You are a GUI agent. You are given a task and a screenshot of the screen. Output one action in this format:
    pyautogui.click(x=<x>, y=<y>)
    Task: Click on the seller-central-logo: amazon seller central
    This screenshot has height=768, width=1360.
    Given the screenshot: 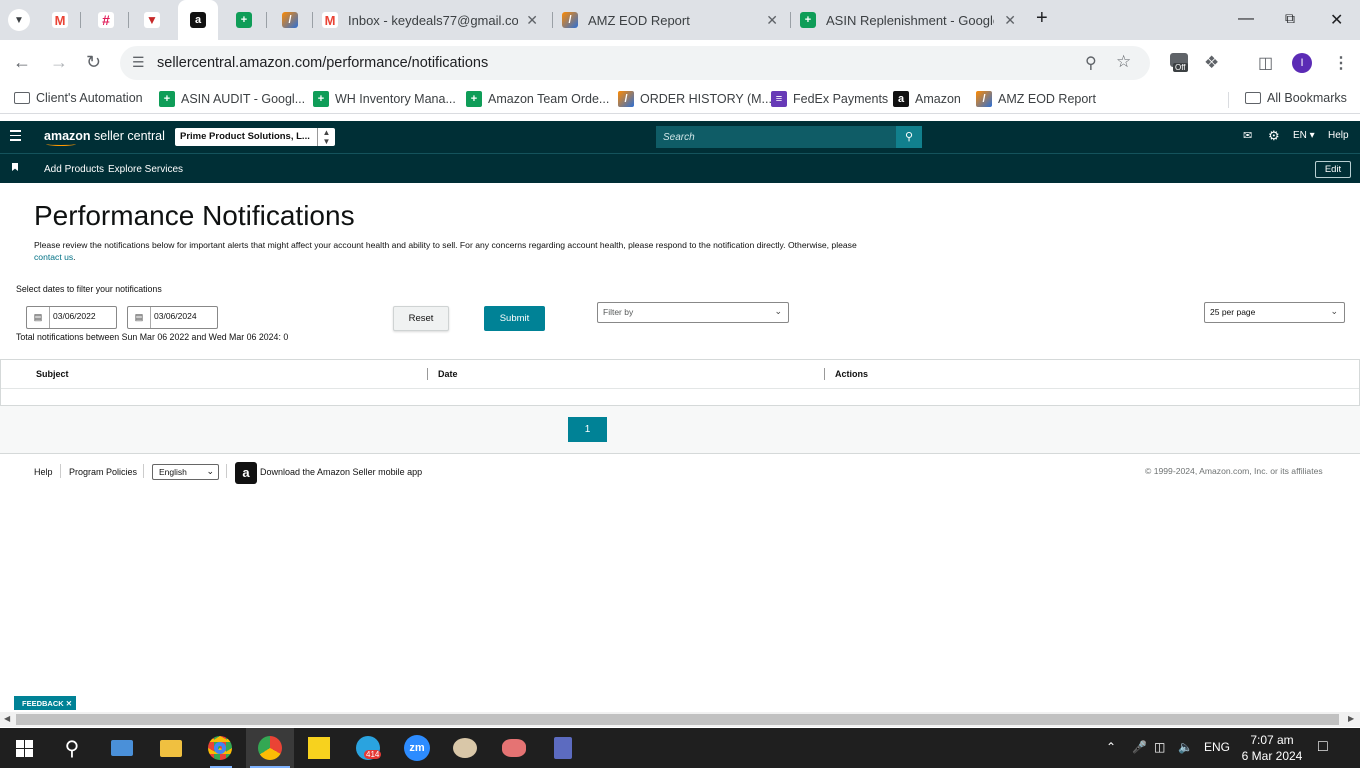 What is the action you would take?
    pyautogui.click(x=104, y=137)
    